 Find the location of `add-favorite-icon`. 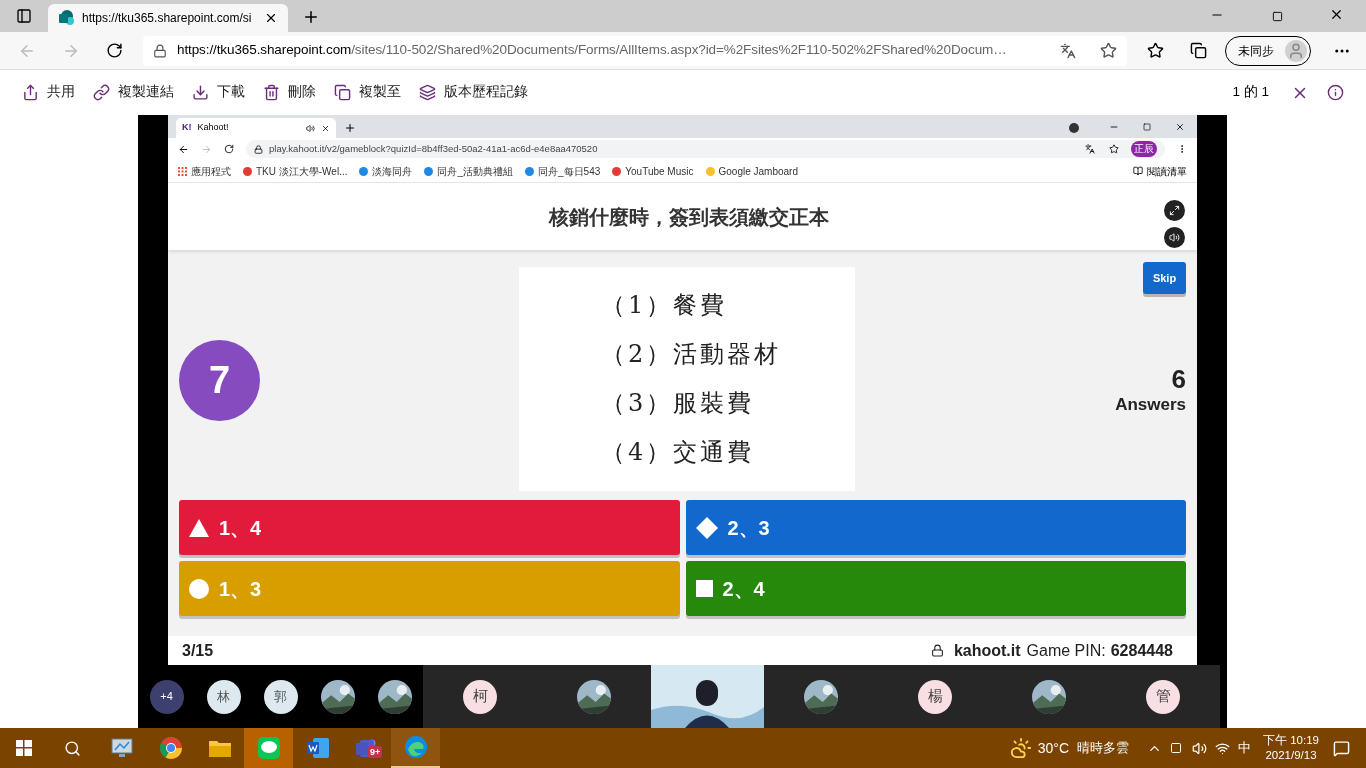

add-favorite-icon is located at coordinates (1108, 50).